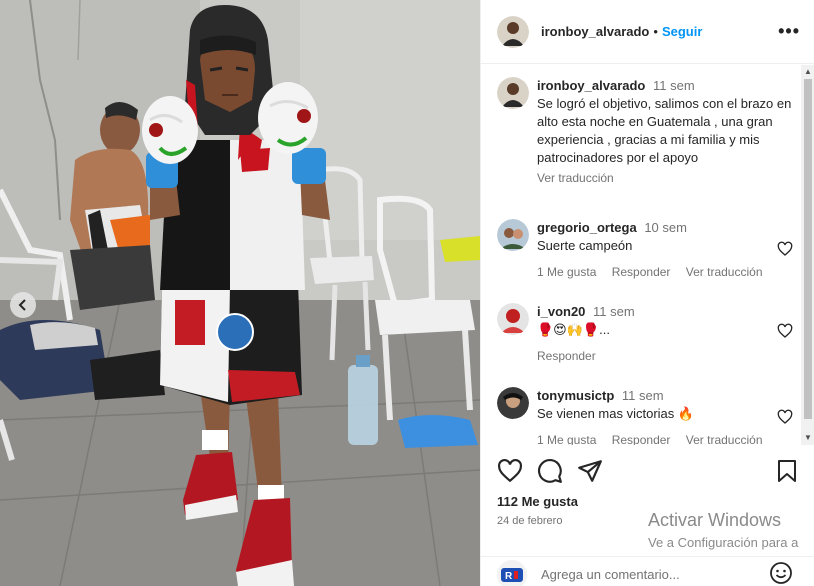 The height and width of the screenshot is (586, 814). What do you see at coordinates (529, 521) in the screenshot?
I see `post-date: 24 de febrero` at bounding box center [529, 521].